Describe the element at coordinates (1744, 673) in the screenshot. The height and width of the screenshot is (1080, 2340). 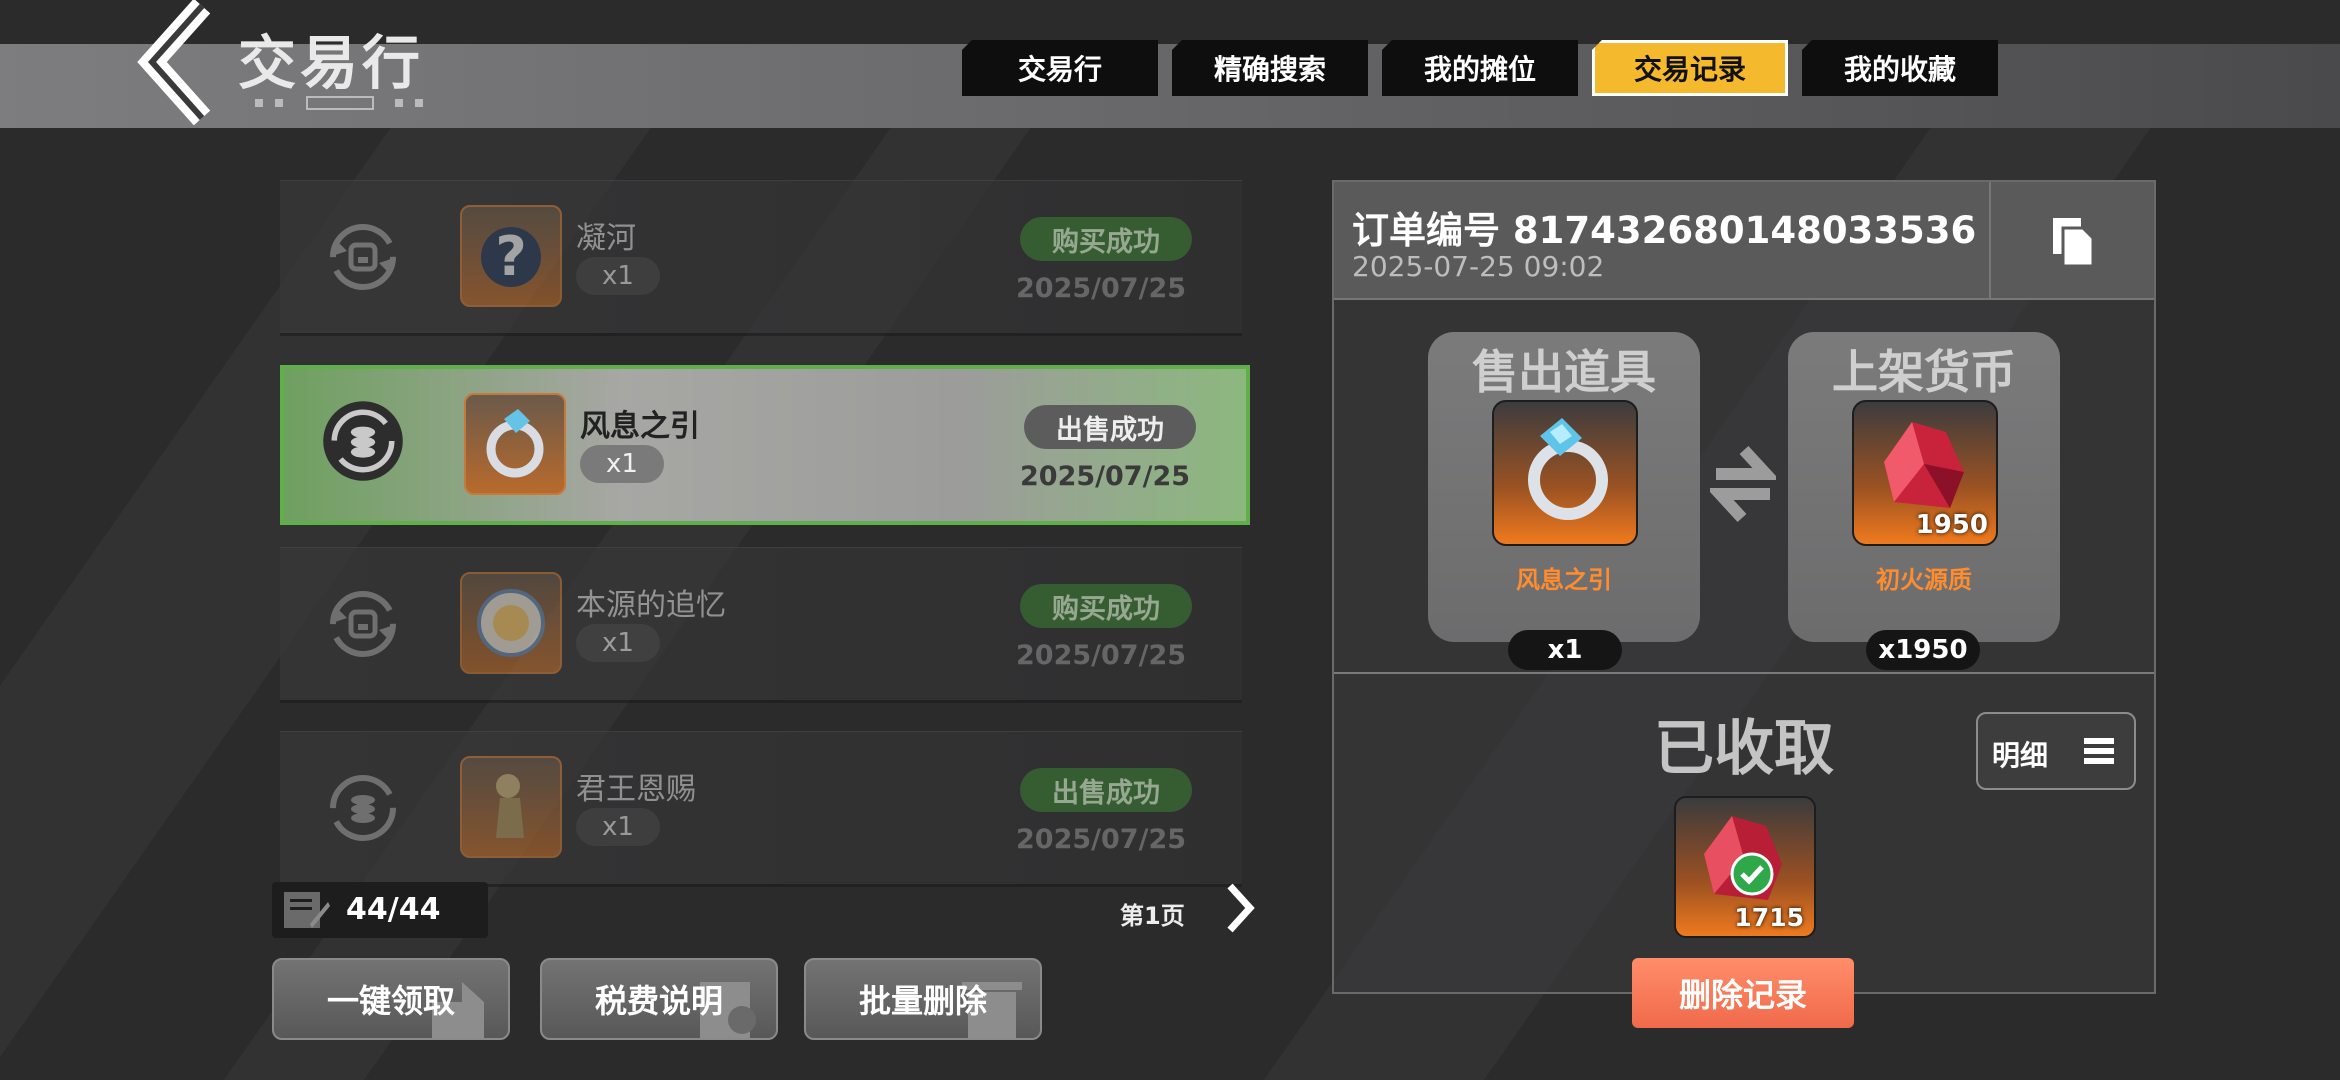
I see `section-divider` at that location.